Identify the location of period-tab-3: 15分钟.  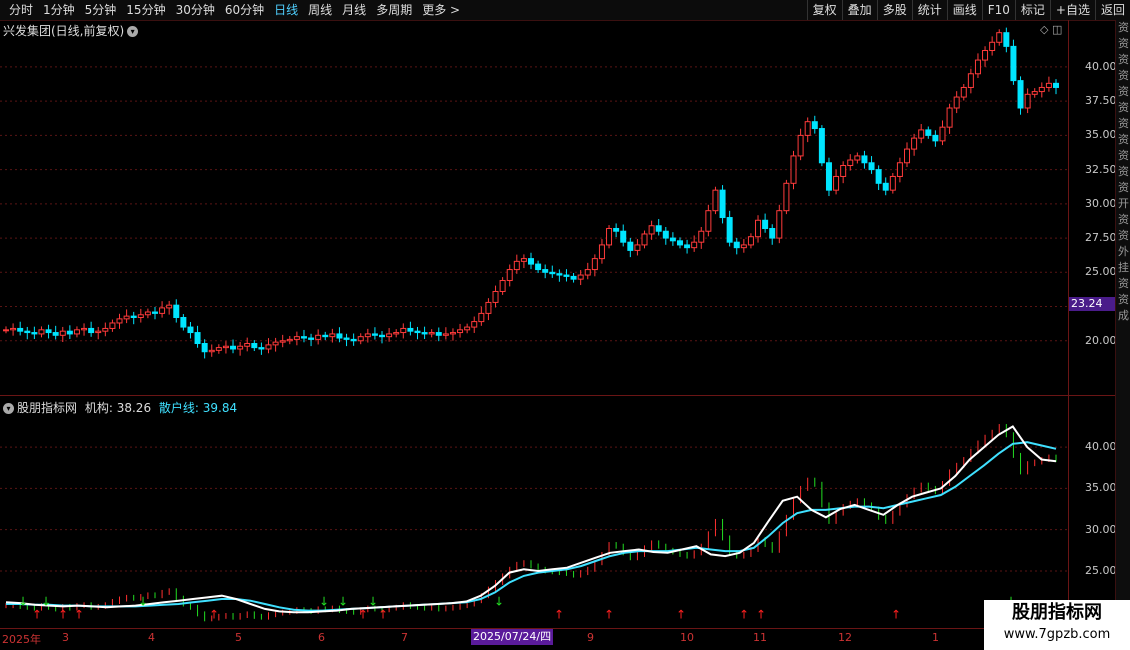
(145, 10).